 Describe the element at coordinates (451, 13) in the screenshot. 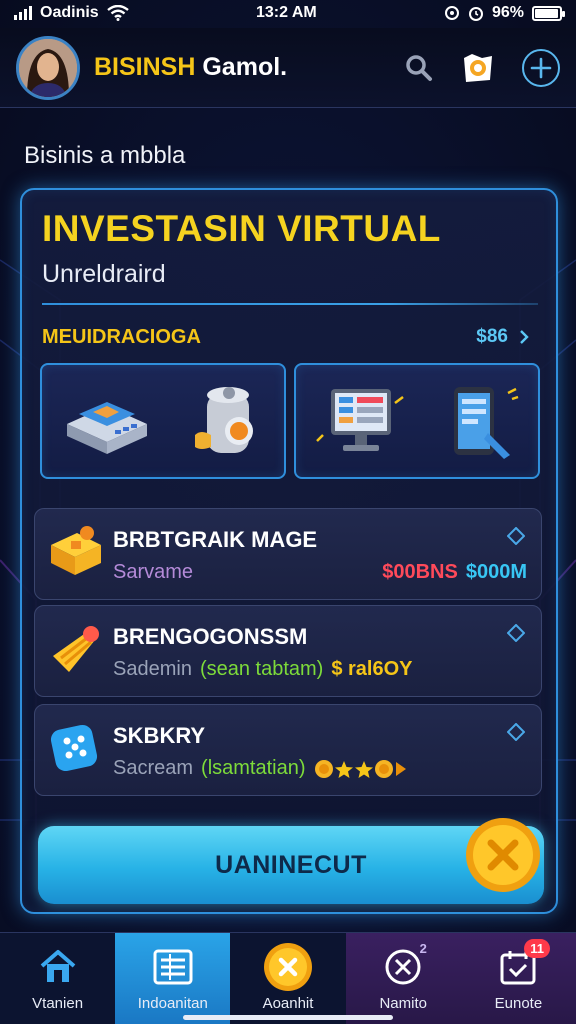

I see `location-icon` at that location.